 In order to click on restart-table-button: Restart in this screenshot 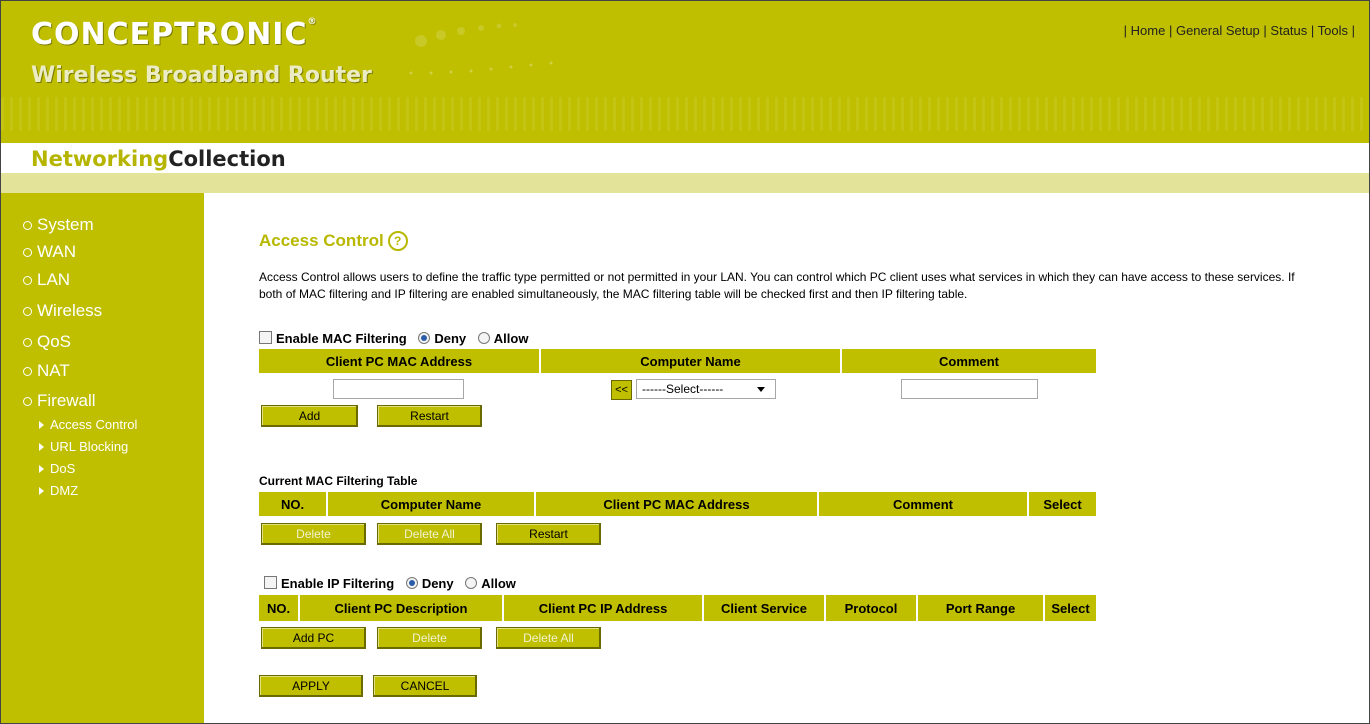, I will do `click(548, 534)`.